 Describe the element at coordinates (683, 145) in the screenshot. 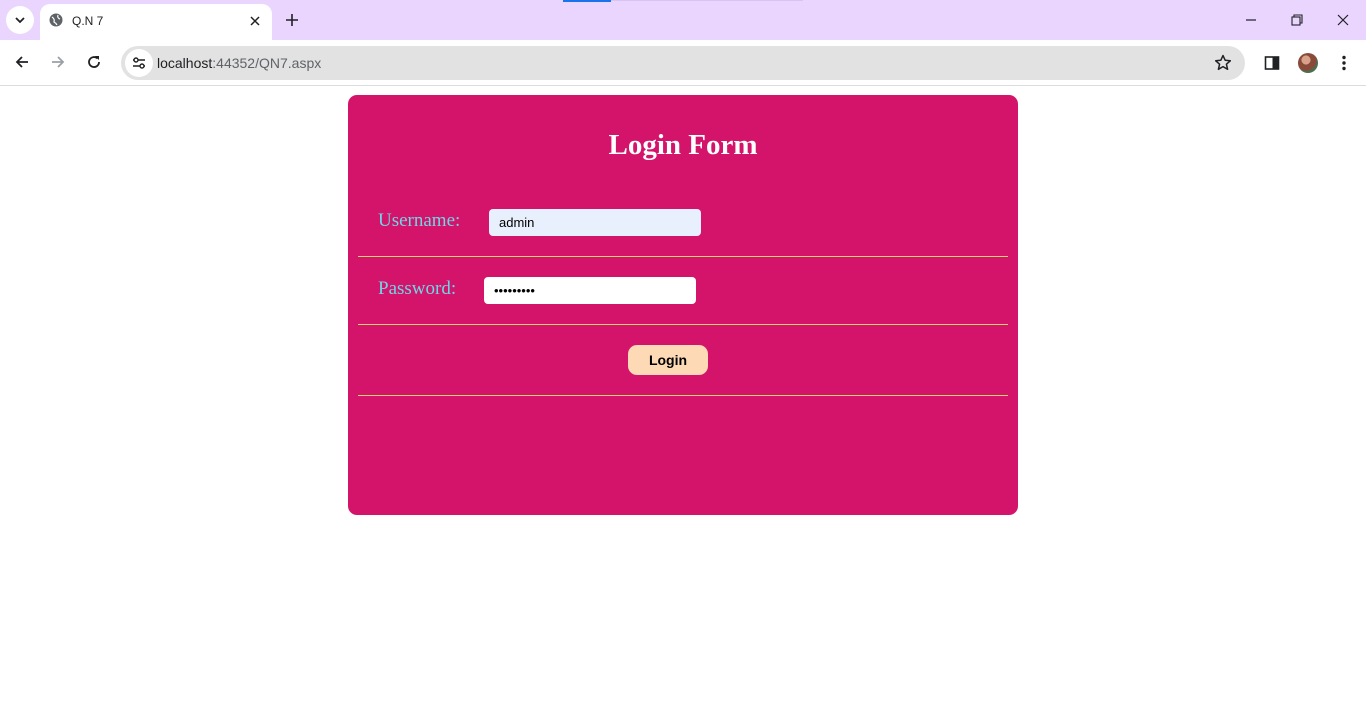

I see `login-form-title: Login Form` at that location.